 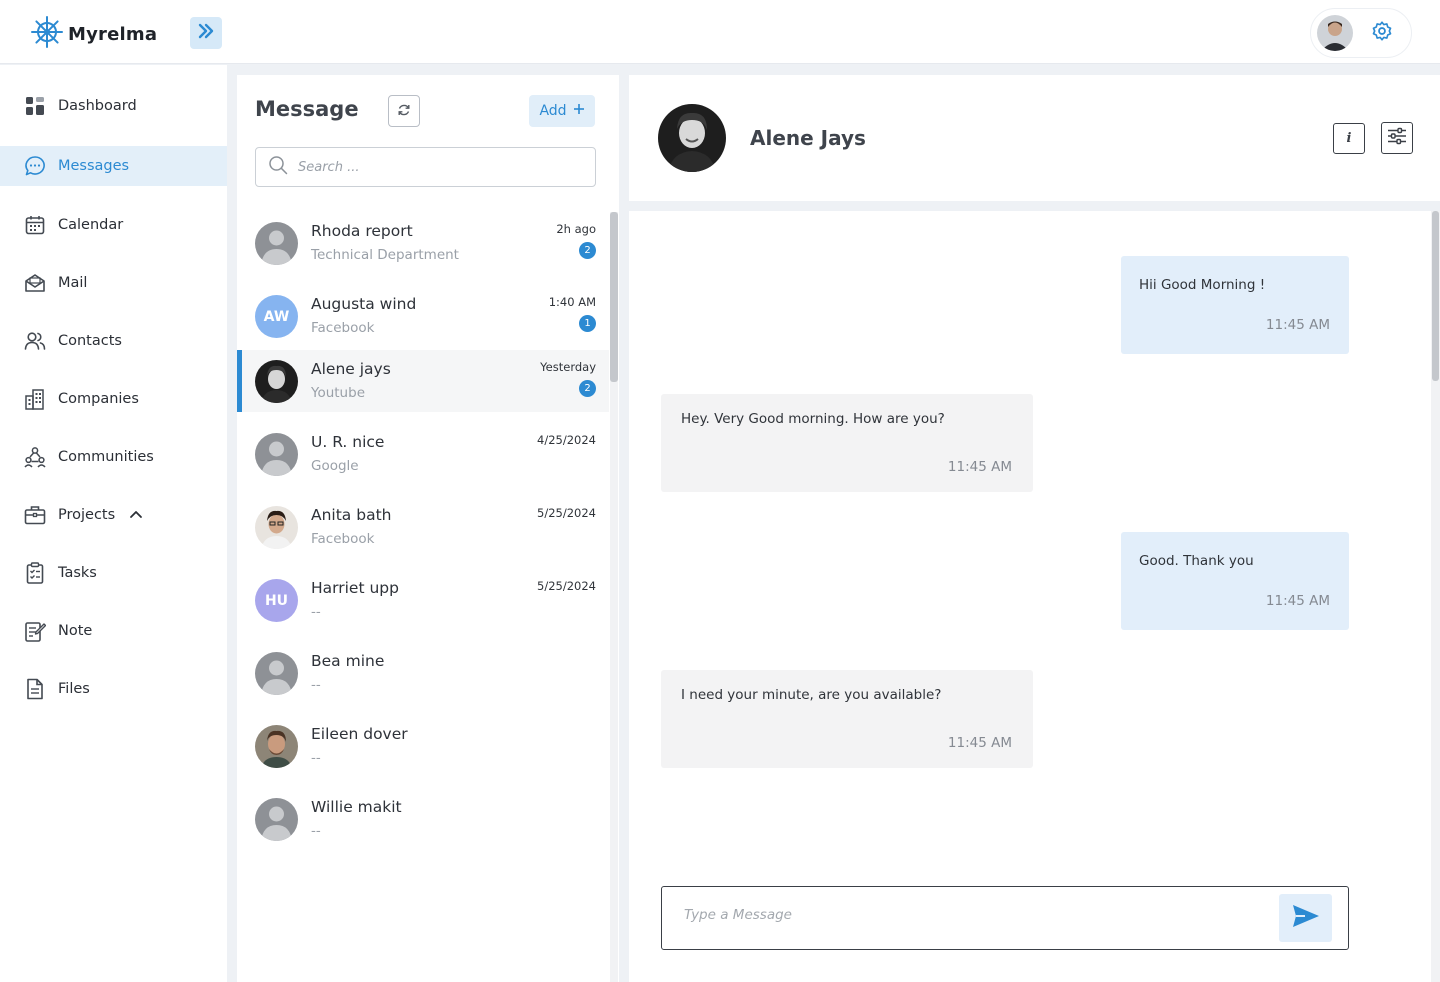 What do you see at coordinates (614, 597) in the screenshot?
I see `conversation-scrollbar` at bounding box center [614, 597].